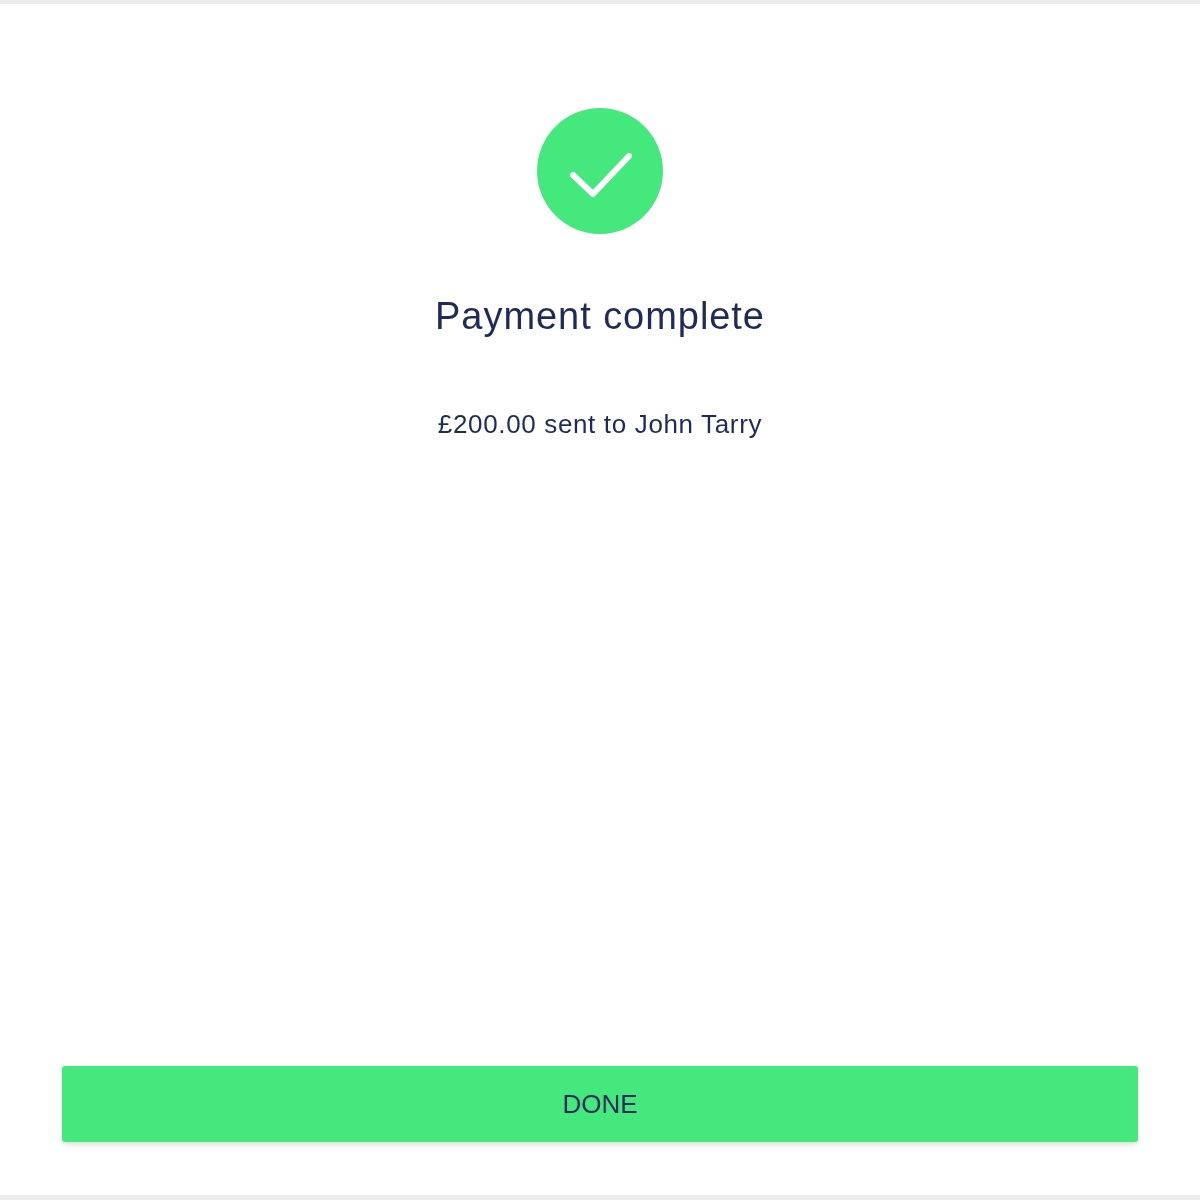  I want to click on payment-message: £200.00 sent to John Tarry, so click(600, 424).